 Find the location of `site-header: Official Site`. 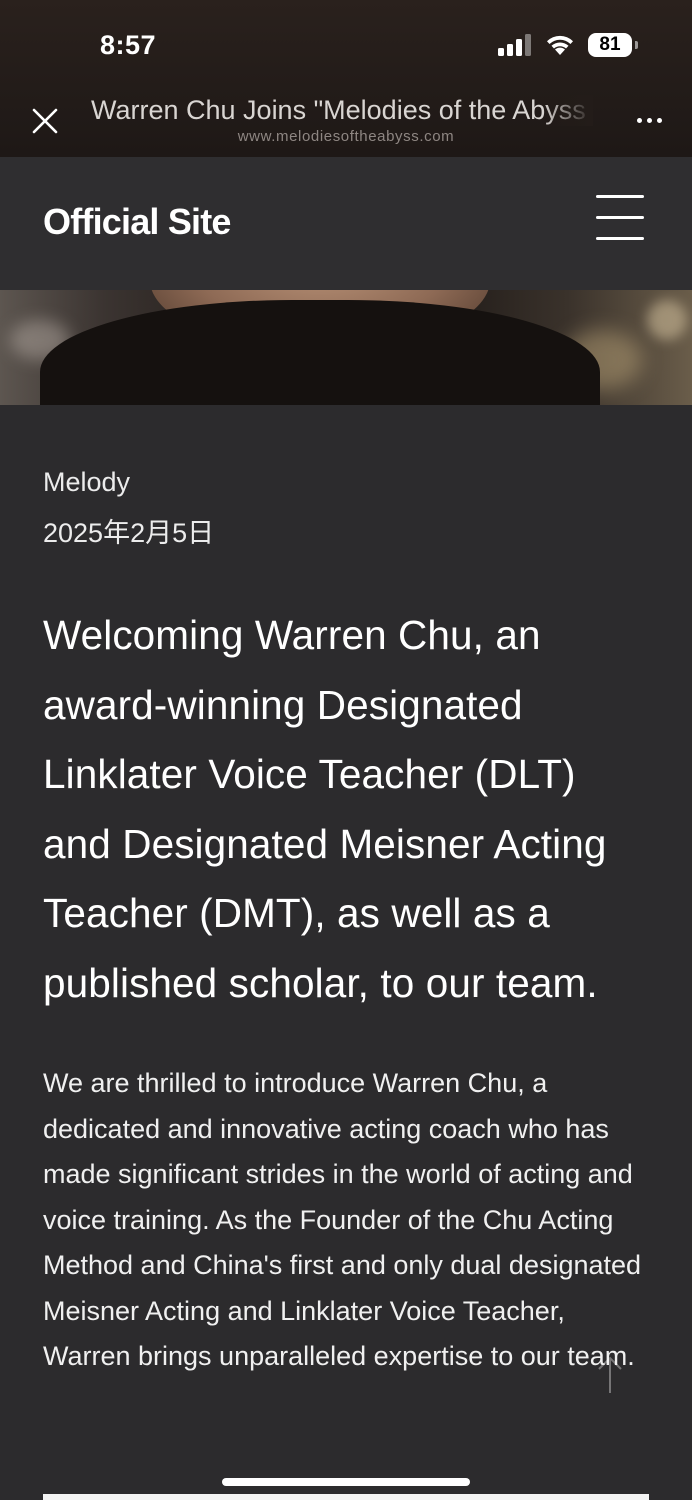

site-header: Official Site is located at coordinates (346, 223).